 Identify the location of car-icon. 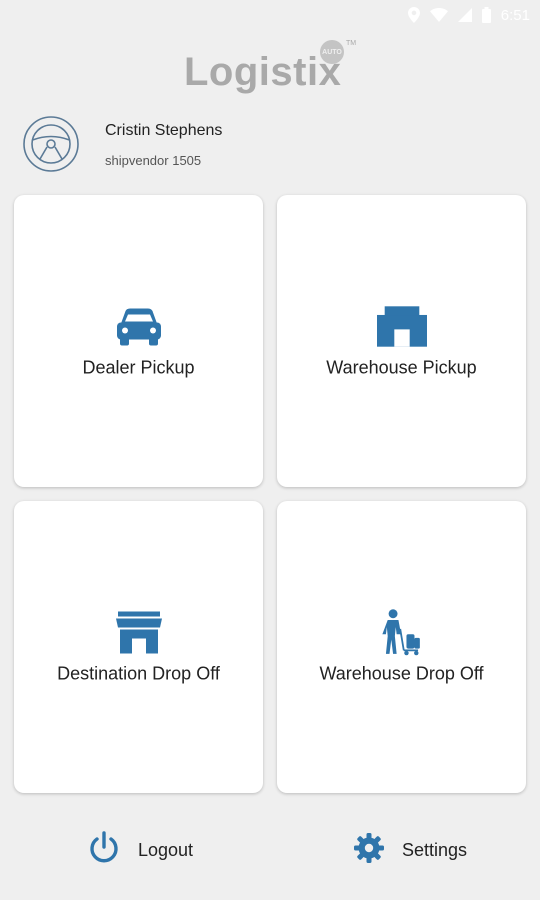
(139, 327).